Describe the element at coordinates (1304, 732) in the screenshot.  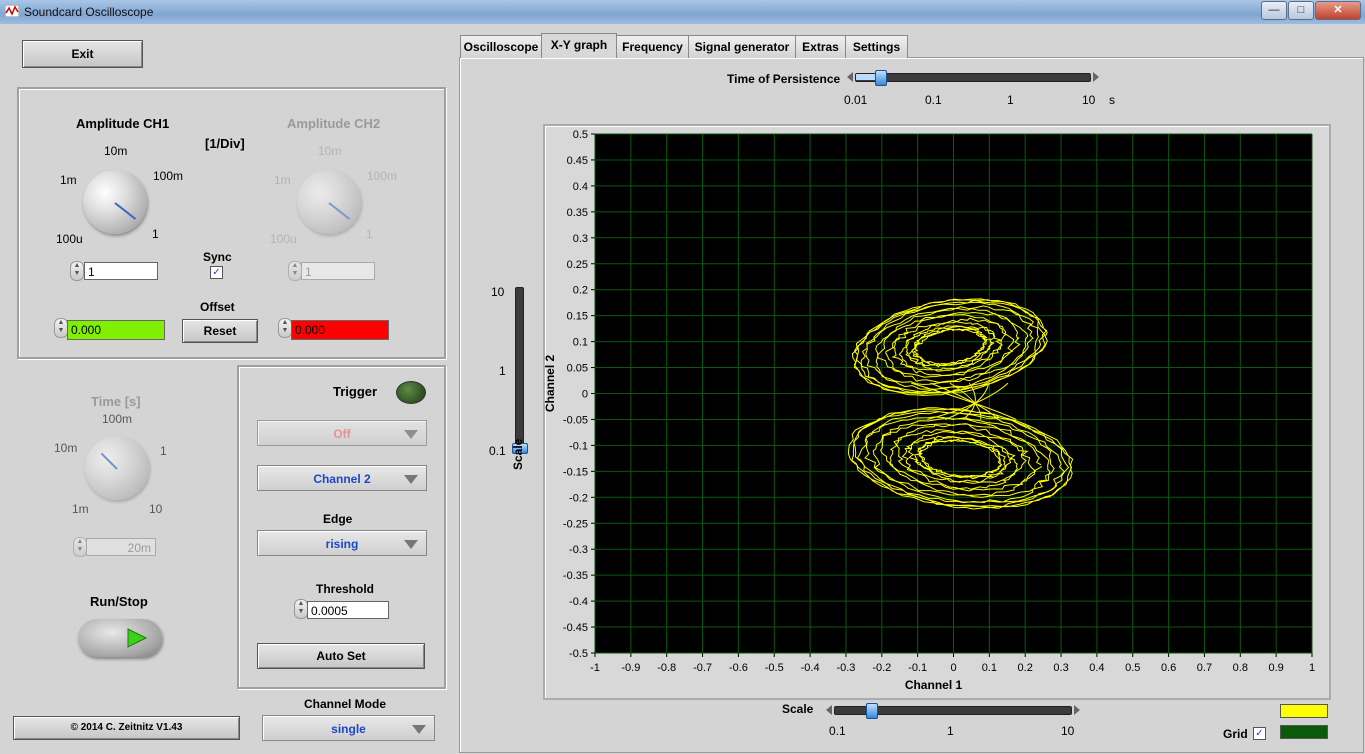
I see `grid-color-swatch` at that location.